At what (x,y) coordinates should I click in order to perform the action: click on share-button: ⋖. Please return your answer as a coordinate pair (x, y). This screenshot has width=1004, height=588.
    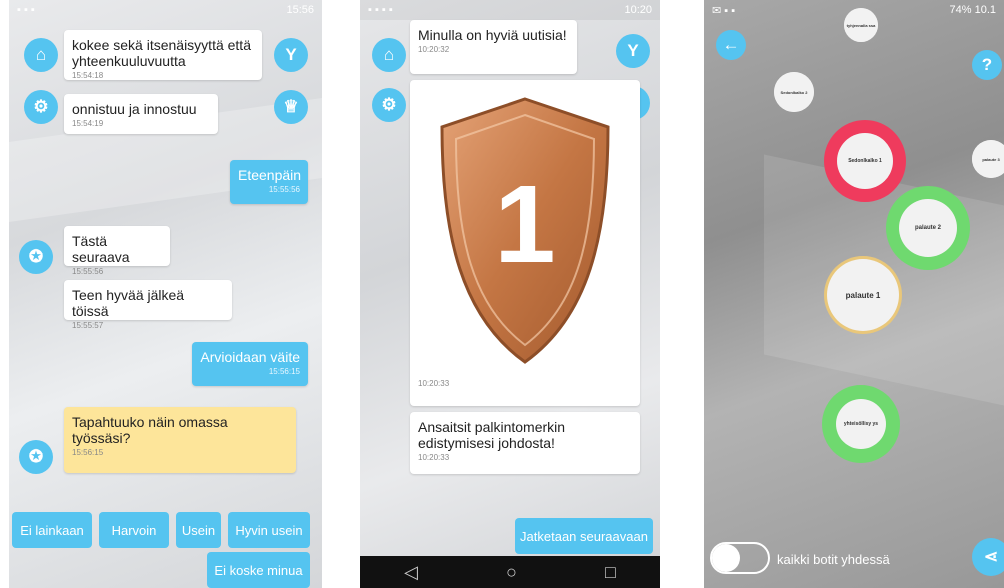
    Looking at the image, I should click on (988, 557).